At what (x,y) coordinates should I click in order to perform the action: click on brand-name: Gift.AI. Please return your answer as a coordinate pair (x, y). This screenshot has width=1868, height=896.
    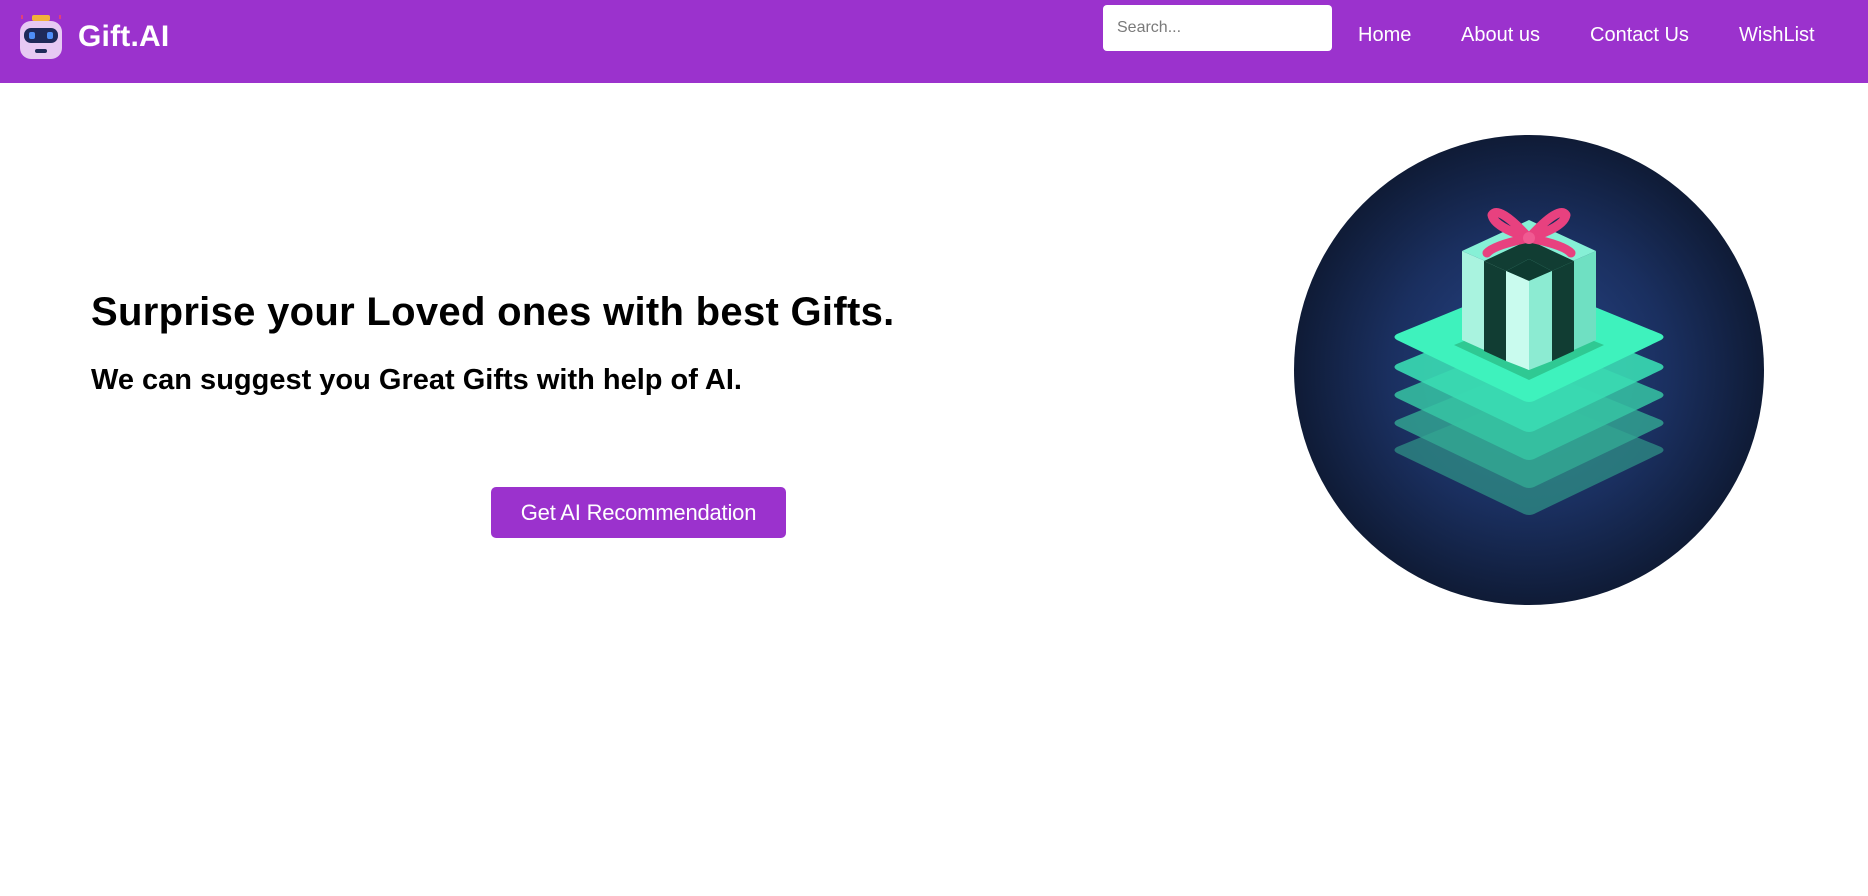
    Looking at the image, I should click on (124, 36).